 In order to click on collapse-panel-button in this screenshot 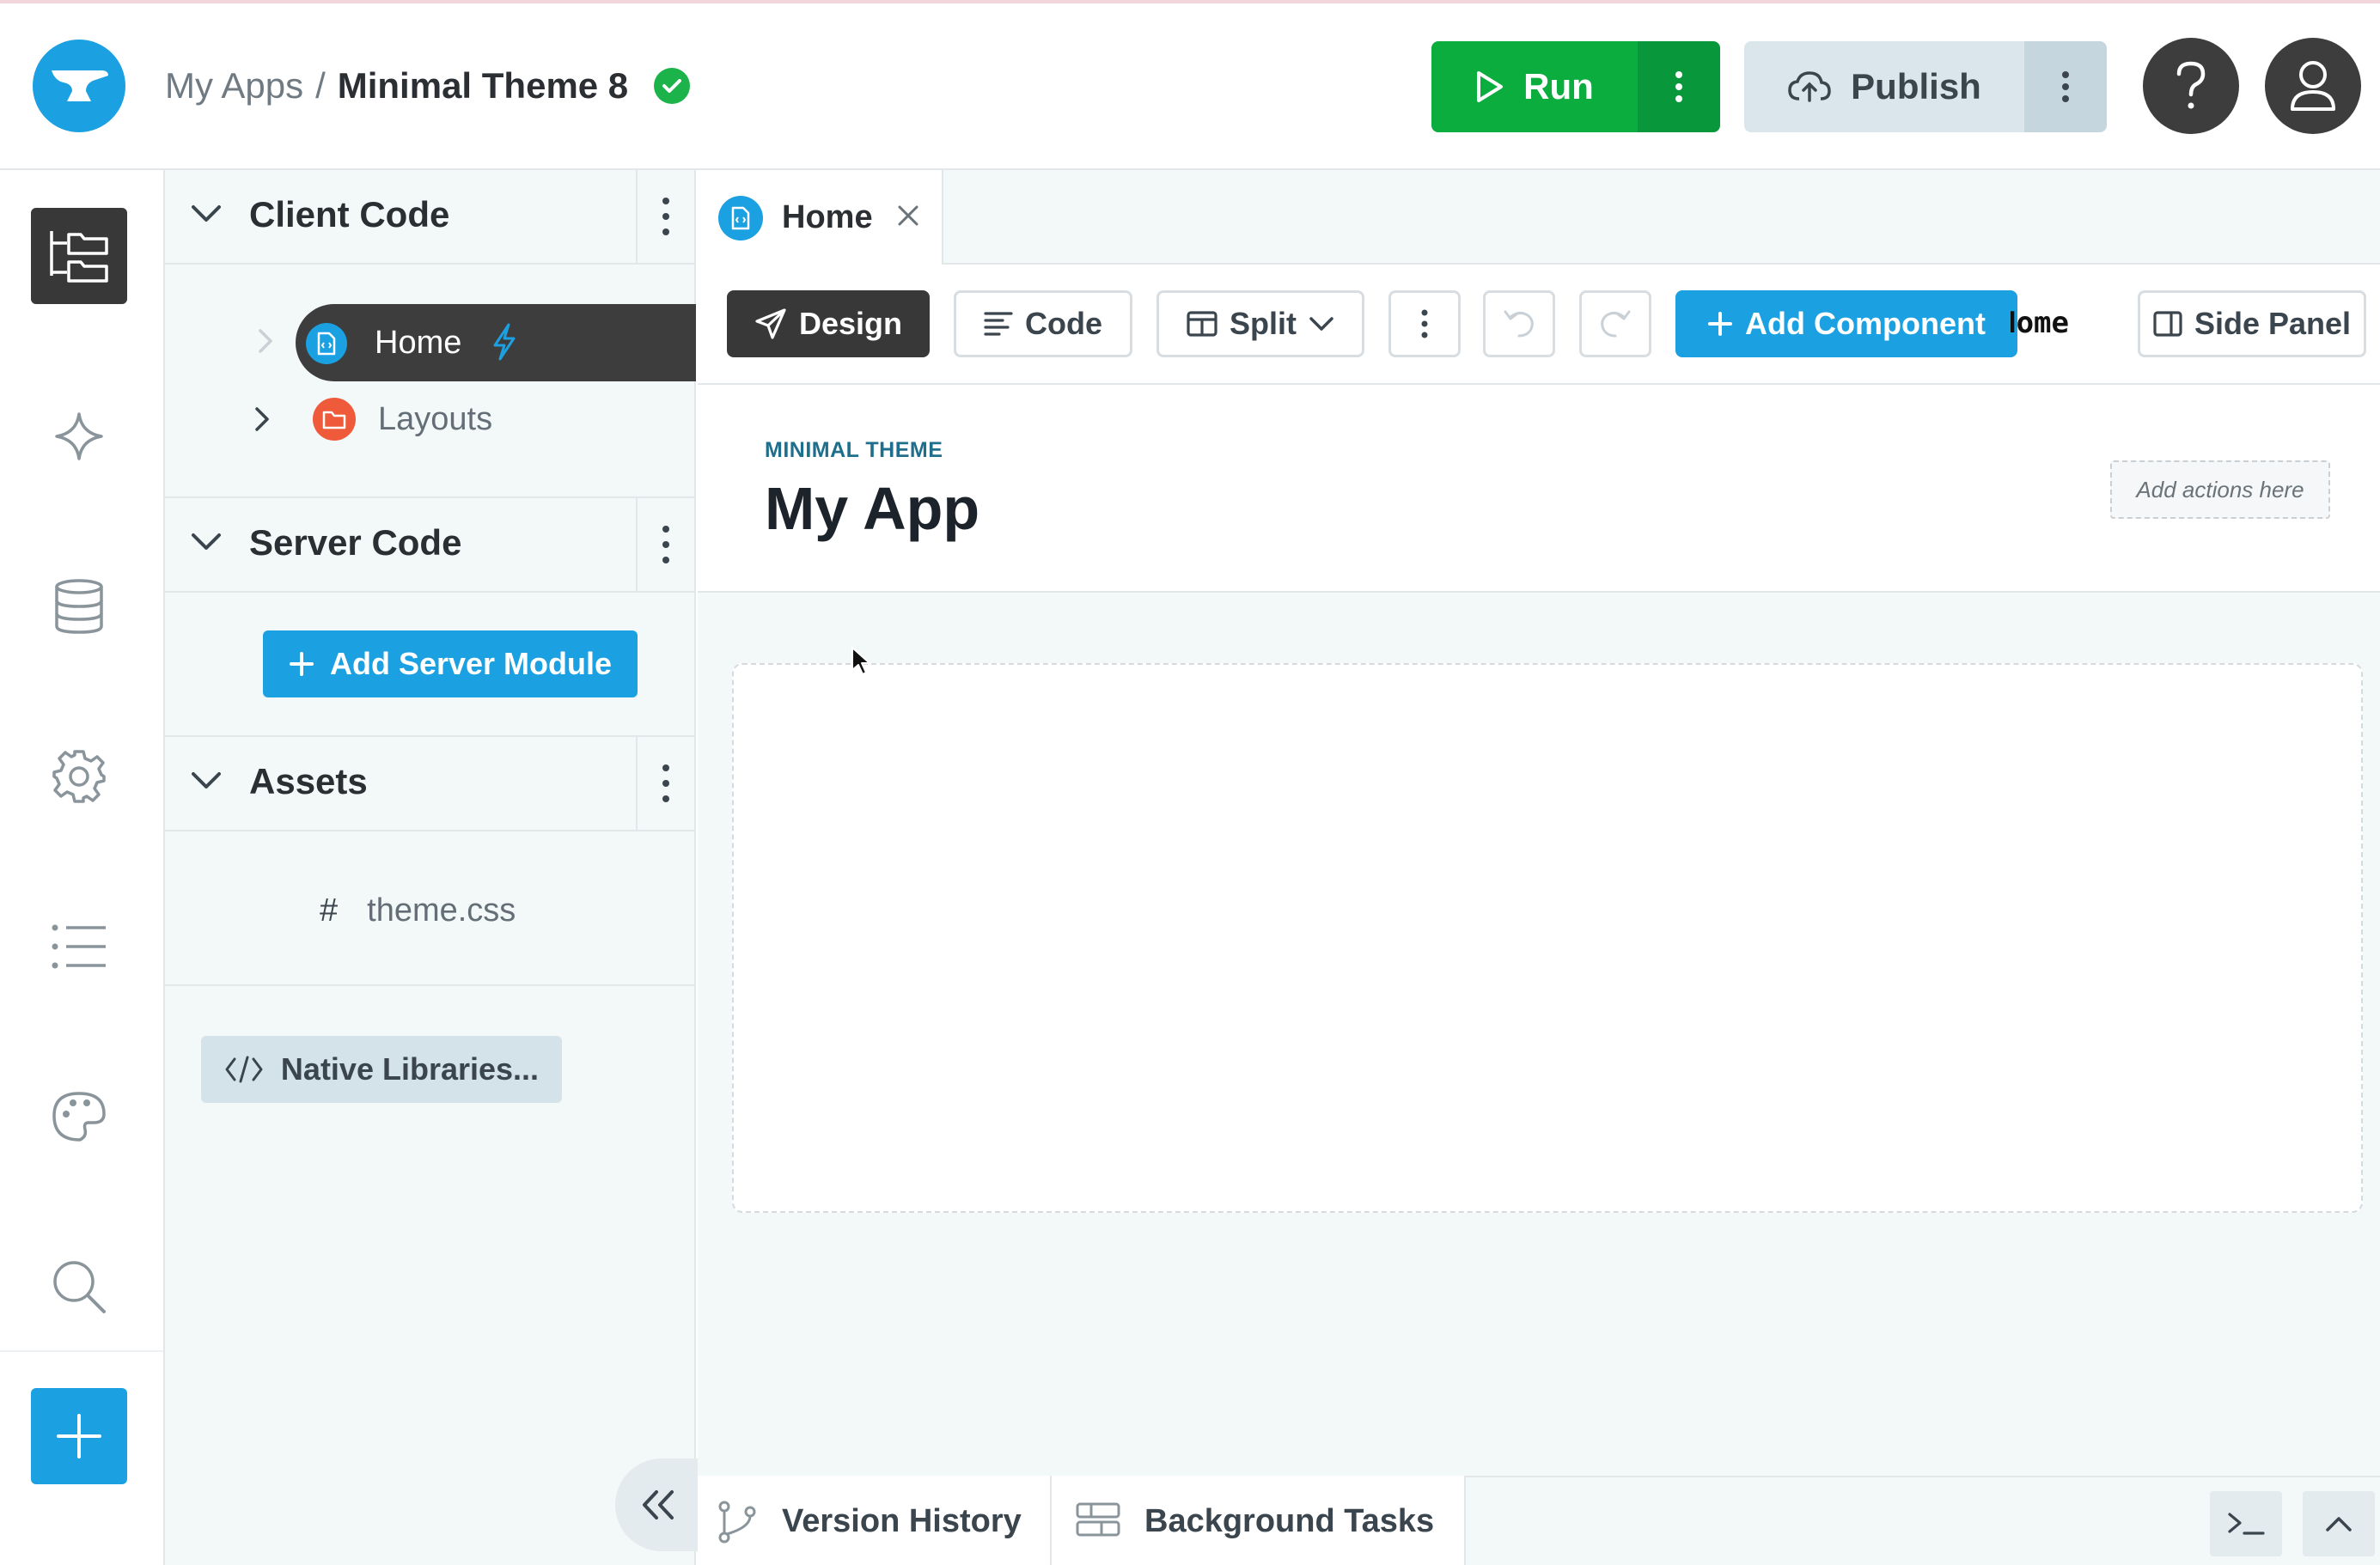, I will do `click(658, 1504)`.